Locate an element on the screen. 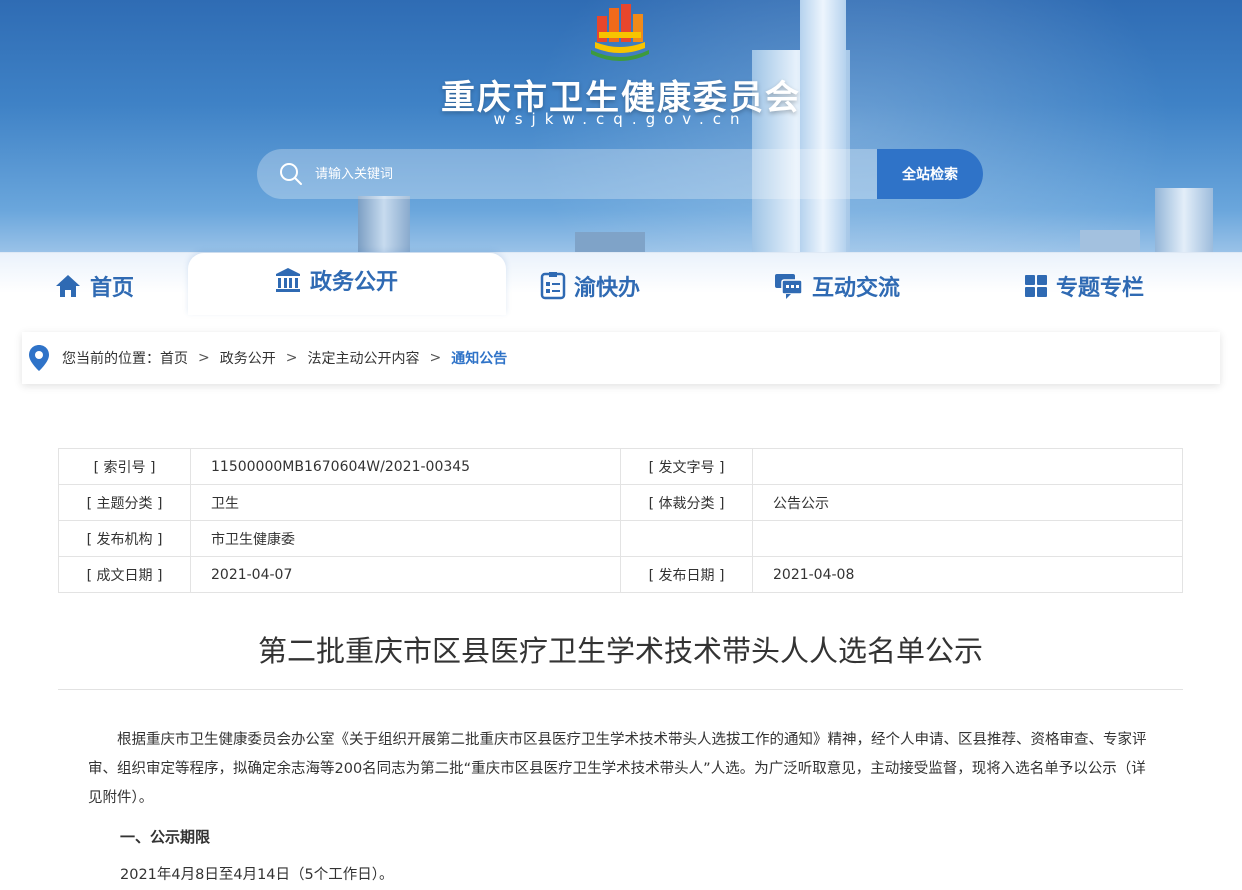 The height and width of the screenshot is (890, 1242). meta-value: 卫生 is located at coordinates (405, 502).